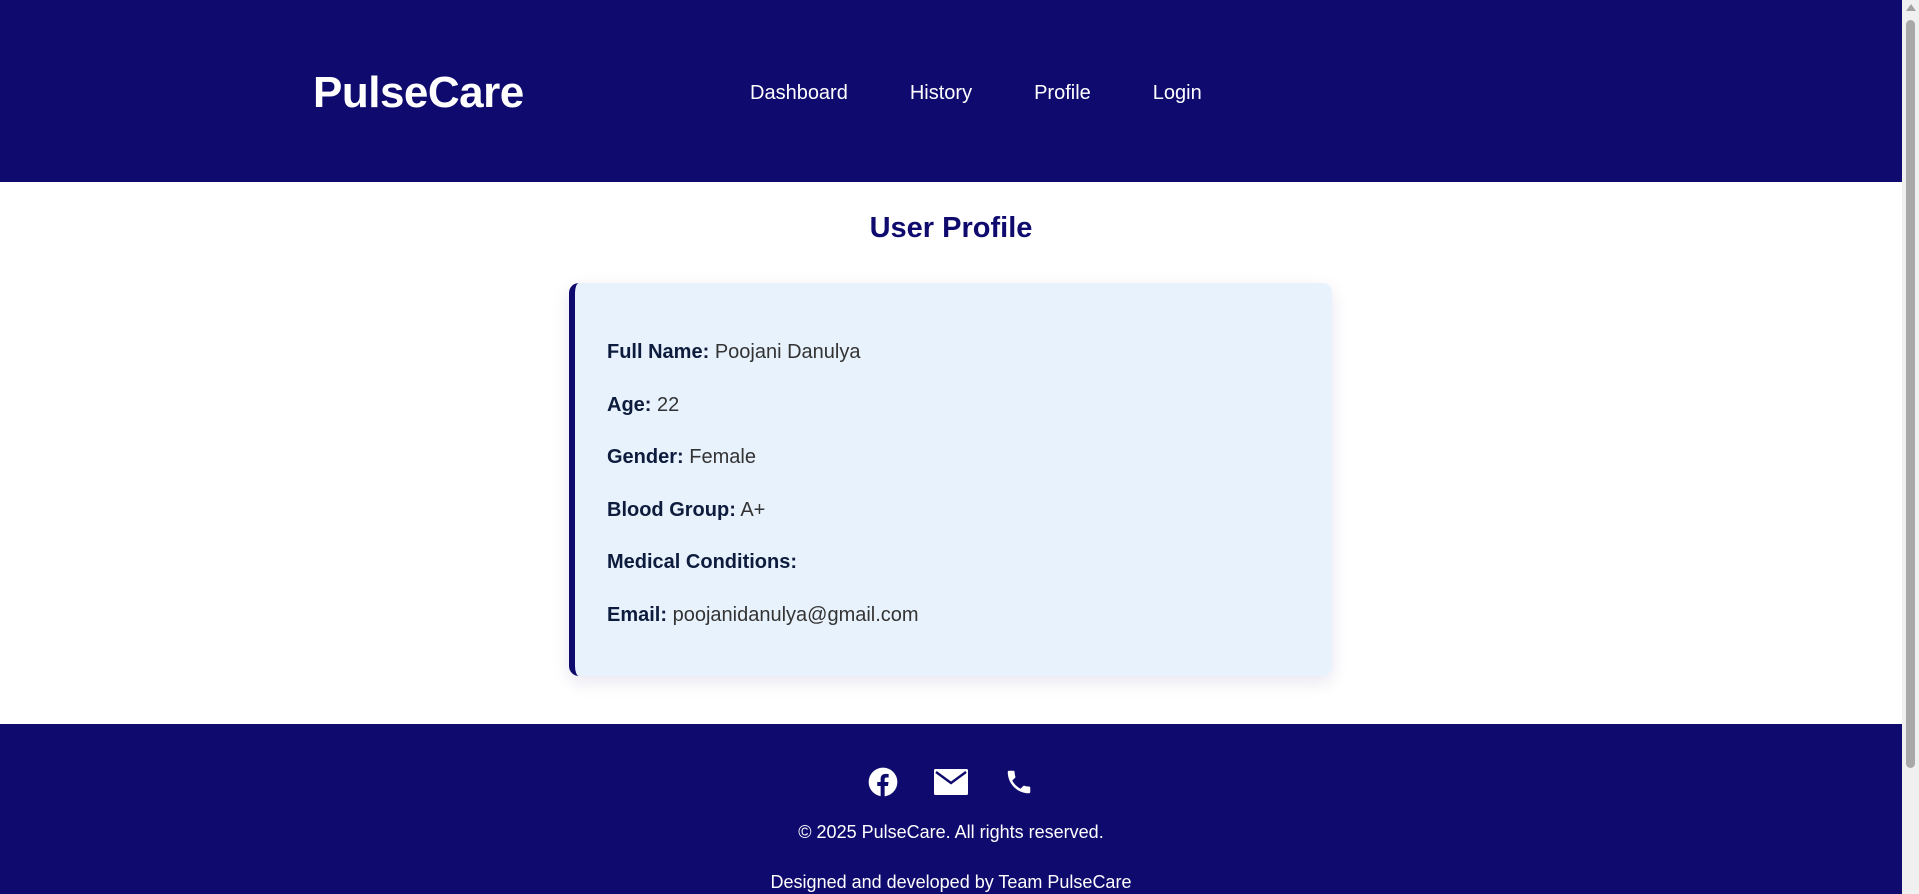  What do you see at coordinates (1062, 93) in the screenshot?
I see `nav-profile: Profile` at bounding box center [1062, 93].